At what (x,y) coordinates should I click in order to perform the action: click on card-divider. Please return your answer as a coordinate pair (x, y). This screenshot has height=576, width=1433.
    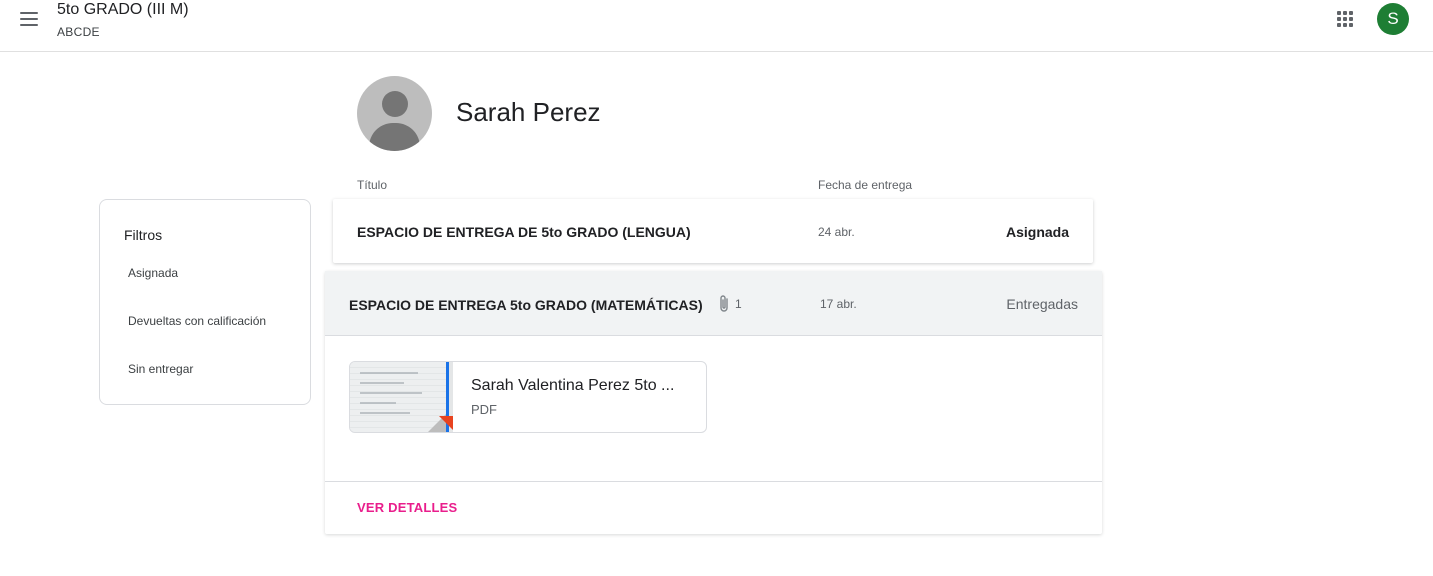
    Looking at the image, I should click on (713, 481).